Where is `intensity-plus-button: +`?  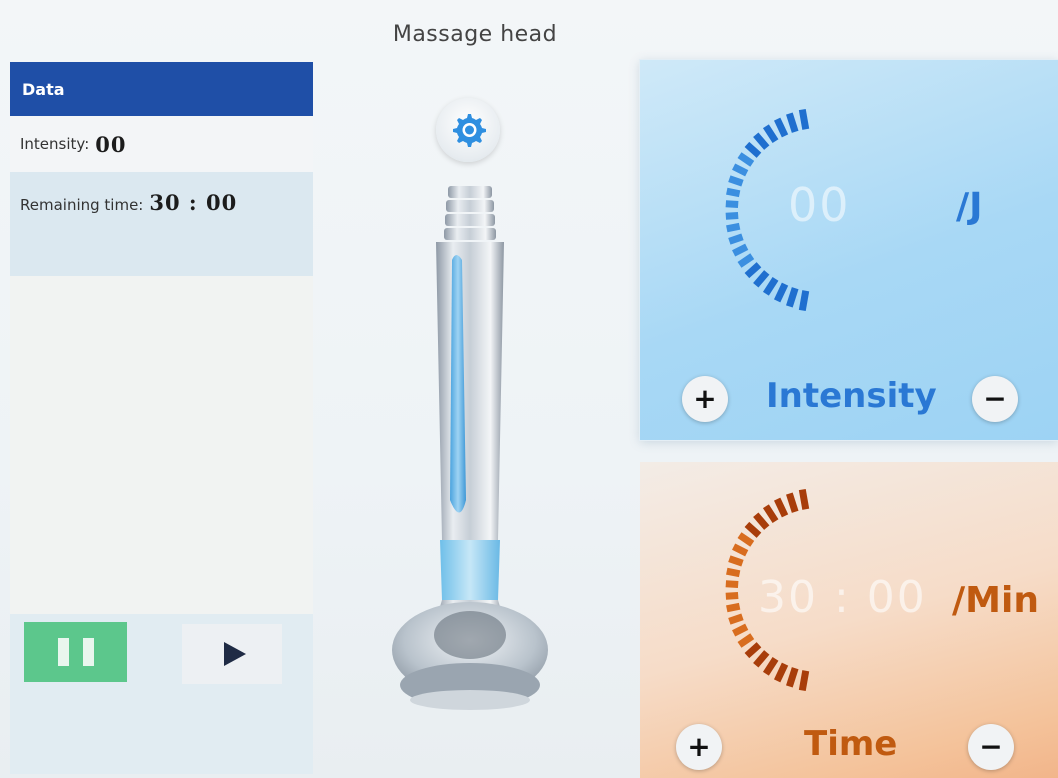 intensity-plus-button: + is located at coordinates (705, 399).